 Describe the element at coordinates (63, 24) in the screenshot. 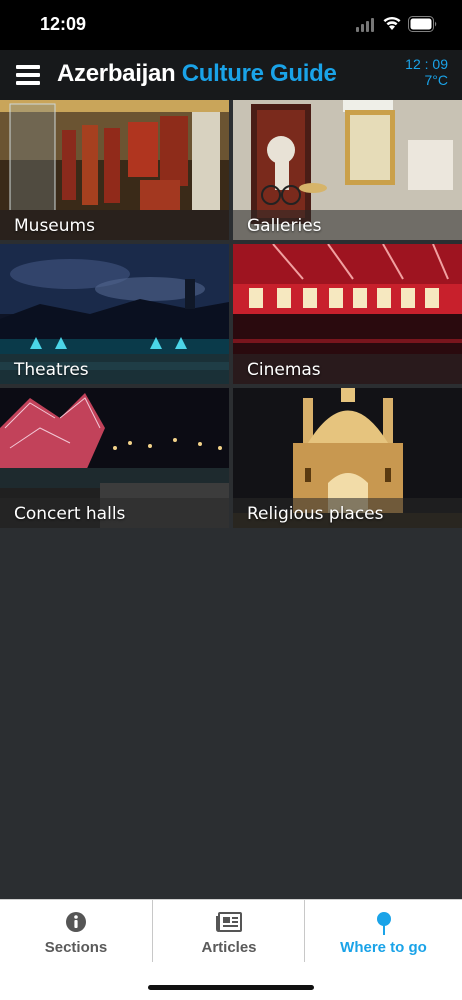

I see `status-time: 12:09` at that location.